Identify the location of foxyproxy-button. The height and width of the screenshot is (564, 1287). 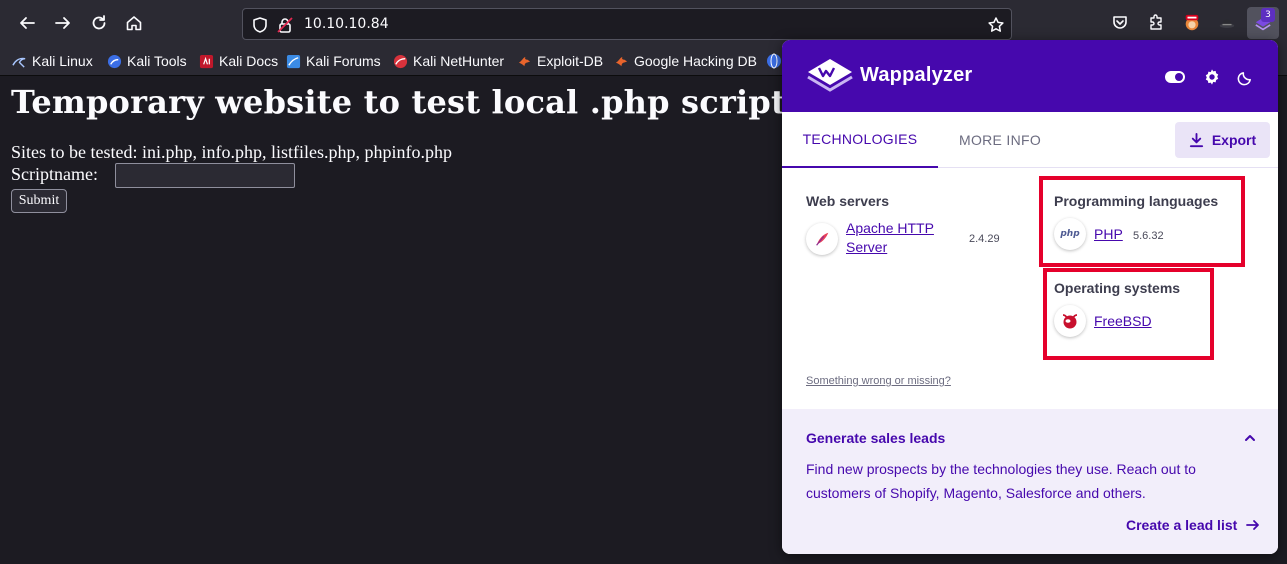
(1192, 23).